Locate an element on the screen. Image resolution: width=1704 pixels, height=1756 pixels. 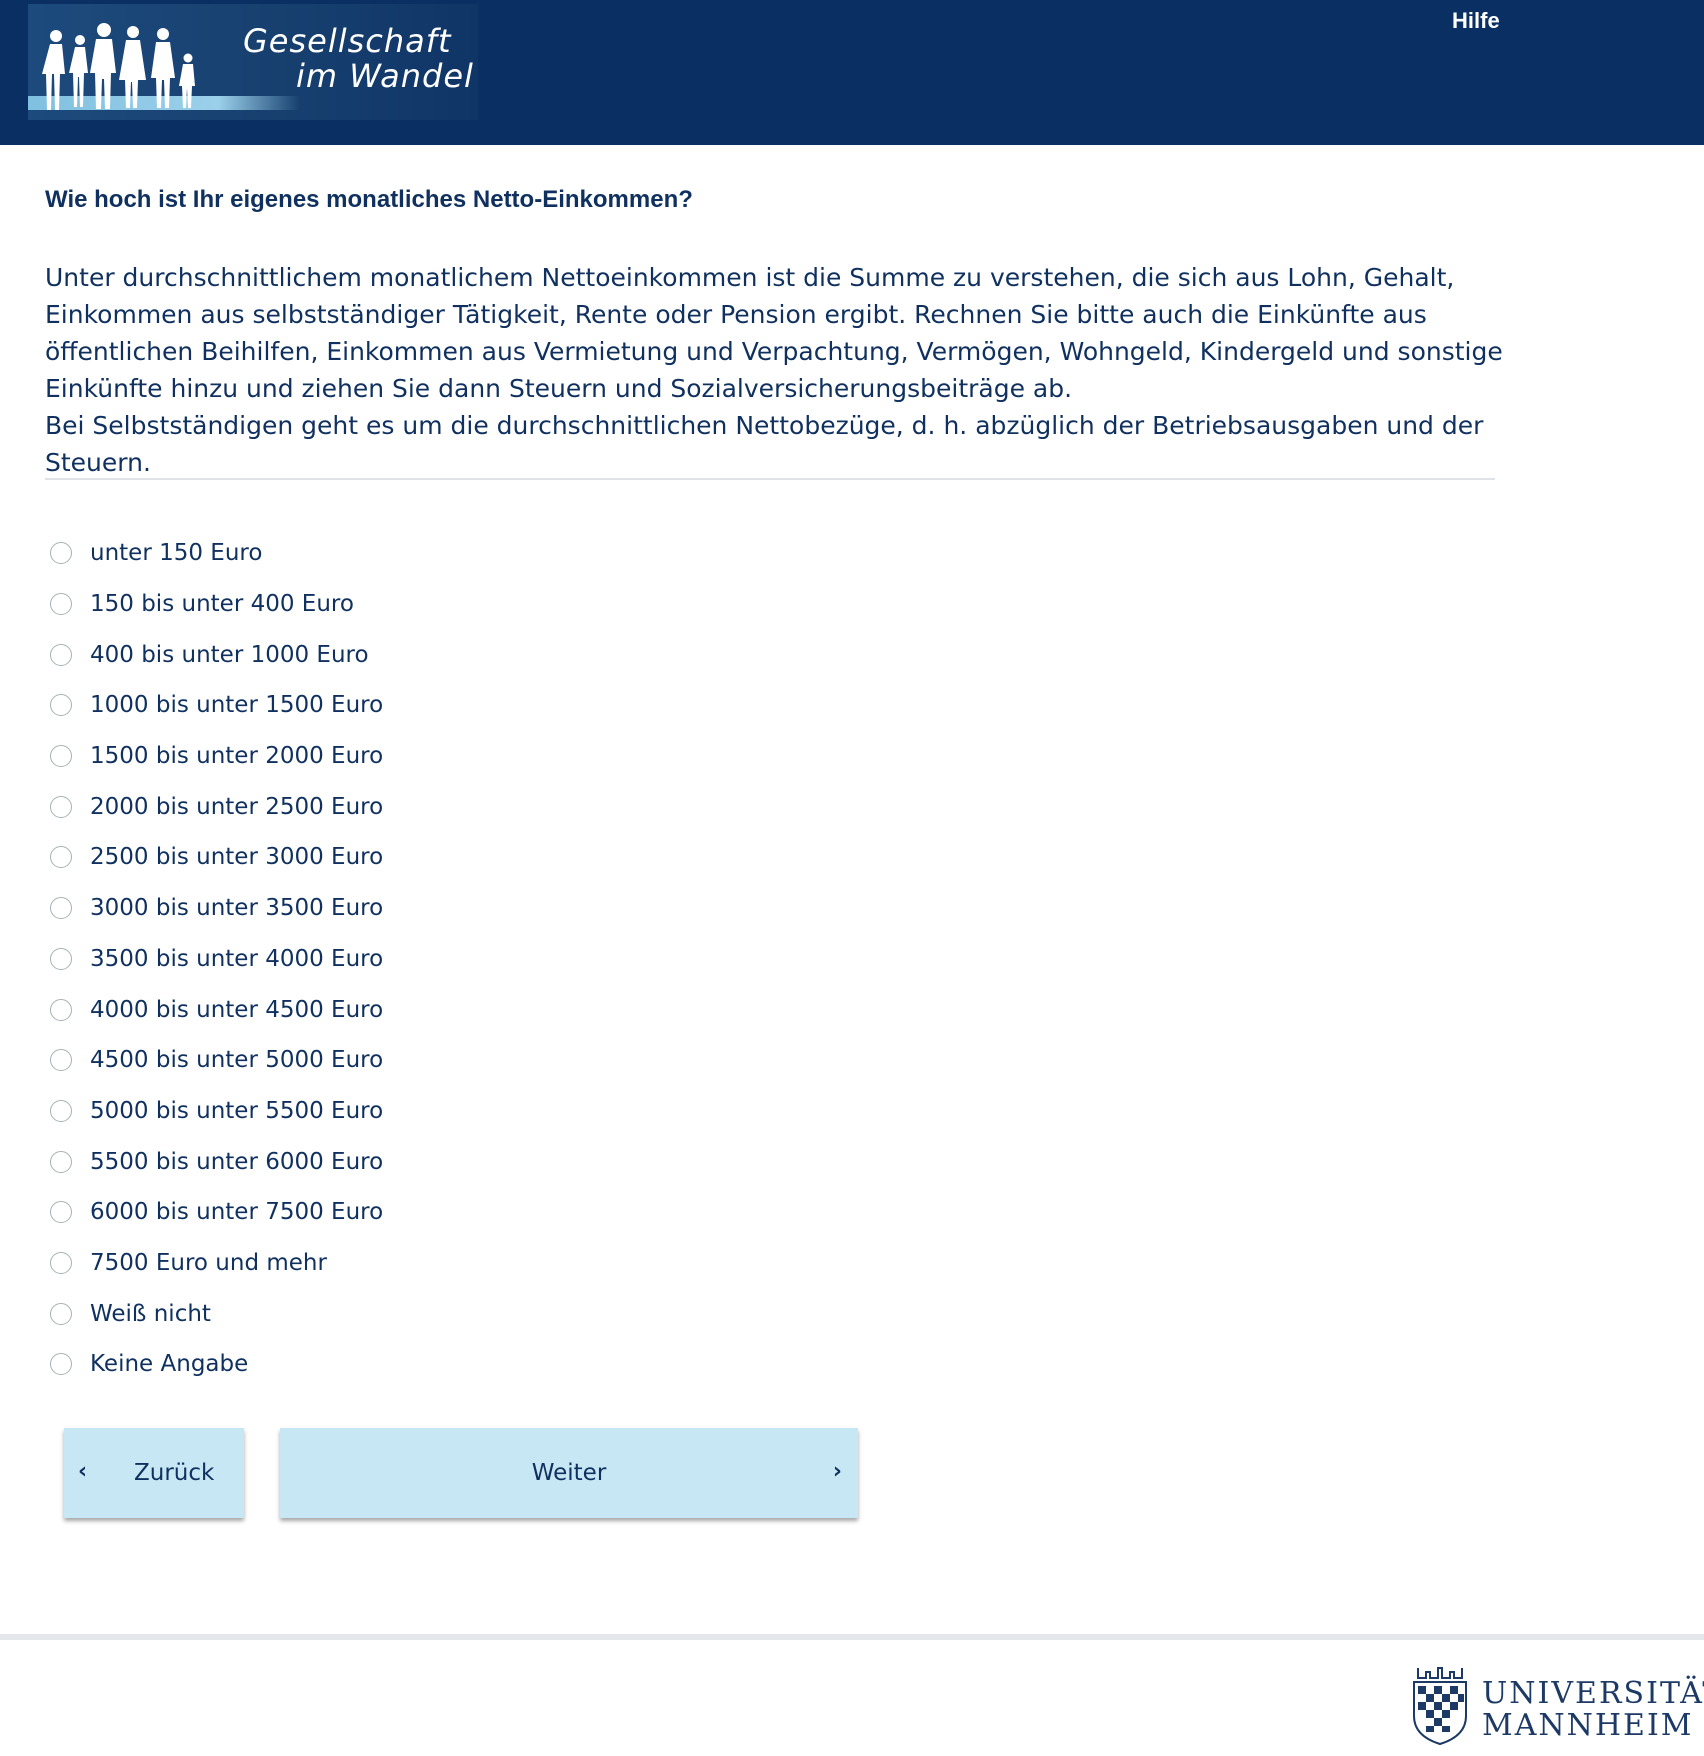
option-label: 6000 bis unter 7500 Euro is located at coordinates (237, 1212).